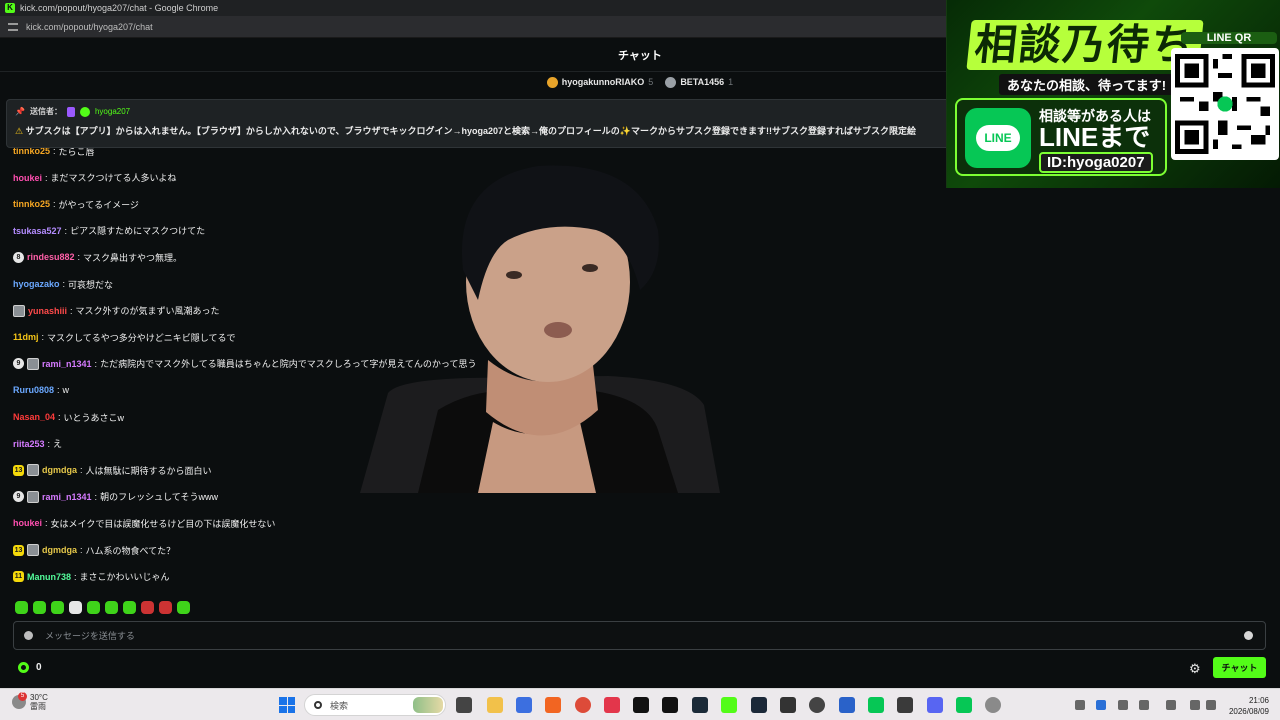 This screenshot has width=1280, height=720. Describe the element at coordinates (375, 705) in the screenshot. I see `taskbar-search: 検索` at that location.